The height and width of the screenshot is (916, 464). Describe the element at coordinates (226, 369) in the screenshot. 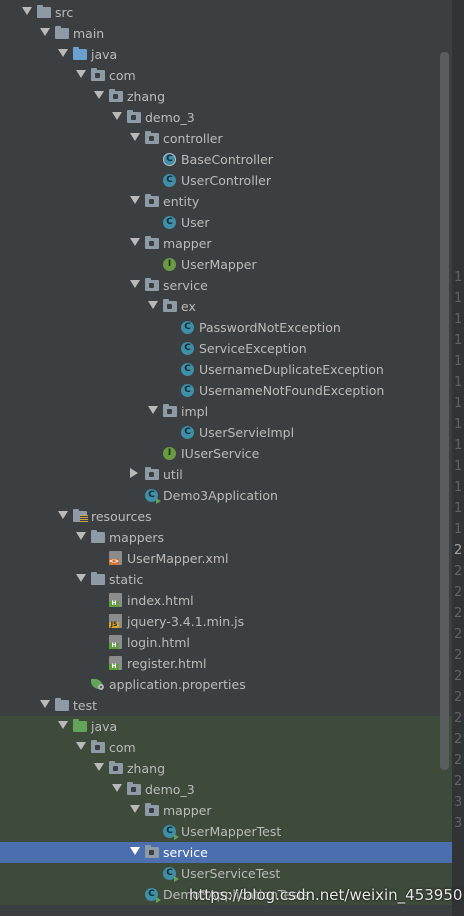

I see `tree-row-usernameduplicateexception: C UsernameDuplicateException` at that location.